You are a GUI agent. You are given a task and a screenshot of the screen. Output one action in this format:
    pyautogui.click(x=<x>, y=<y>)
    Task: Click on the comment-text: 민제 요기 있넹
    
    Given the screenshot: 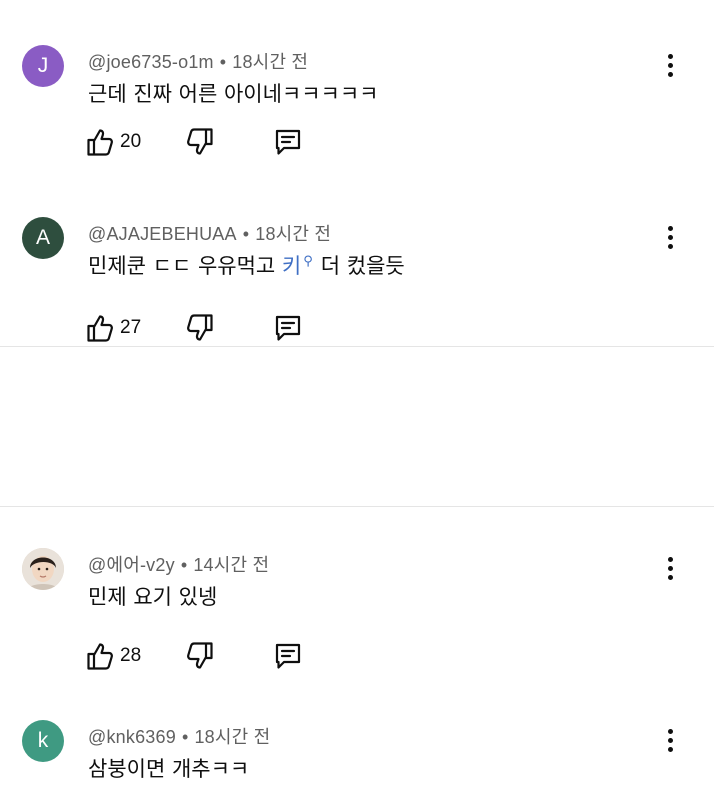 What is the action you would take?
    pyautogui.click(x=153, y=597)
    